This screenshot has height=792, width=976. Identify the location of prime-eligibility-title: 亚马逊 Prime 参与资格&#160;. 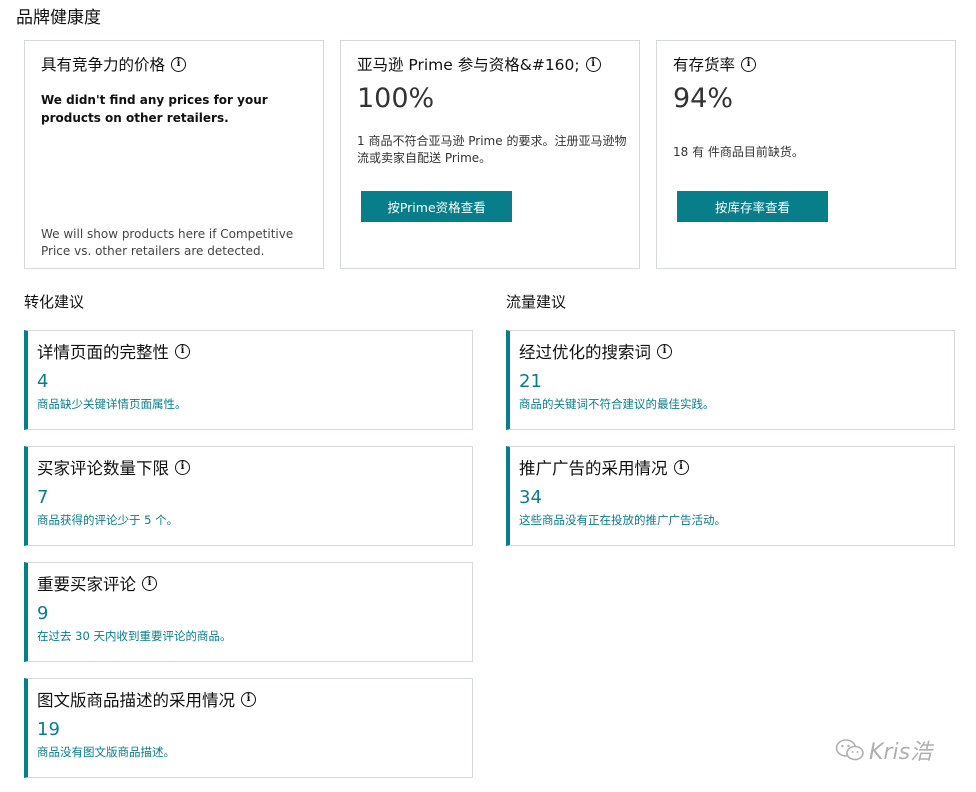
(468, 65).